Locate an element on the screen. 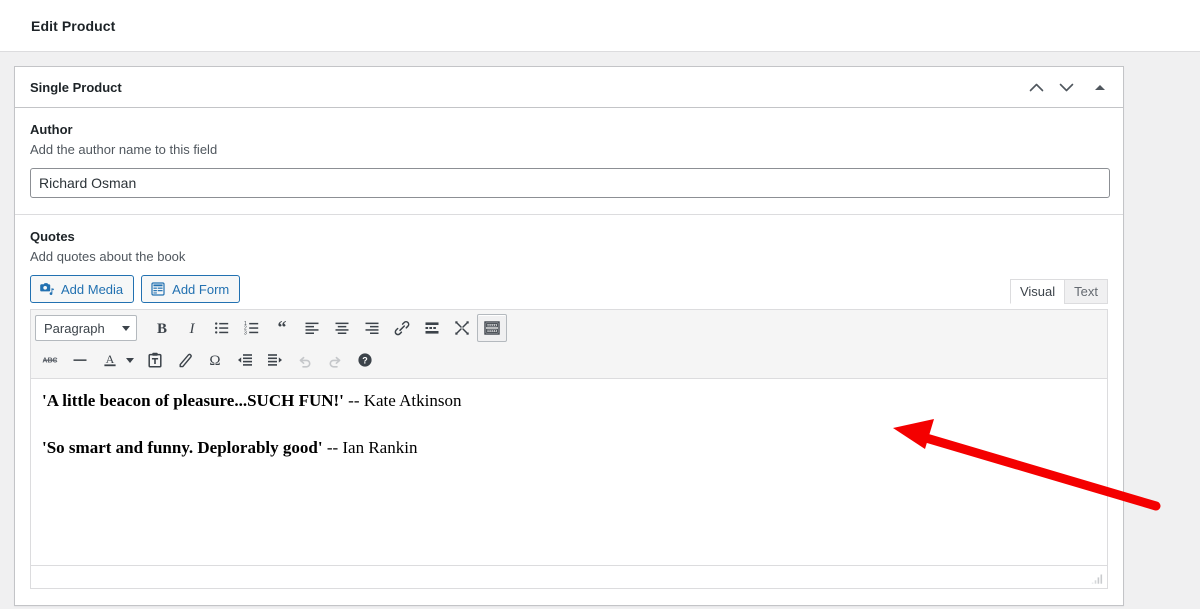 The width and height of the screenshot is (1200, 609). author-input is located at coordinates (570, 183).